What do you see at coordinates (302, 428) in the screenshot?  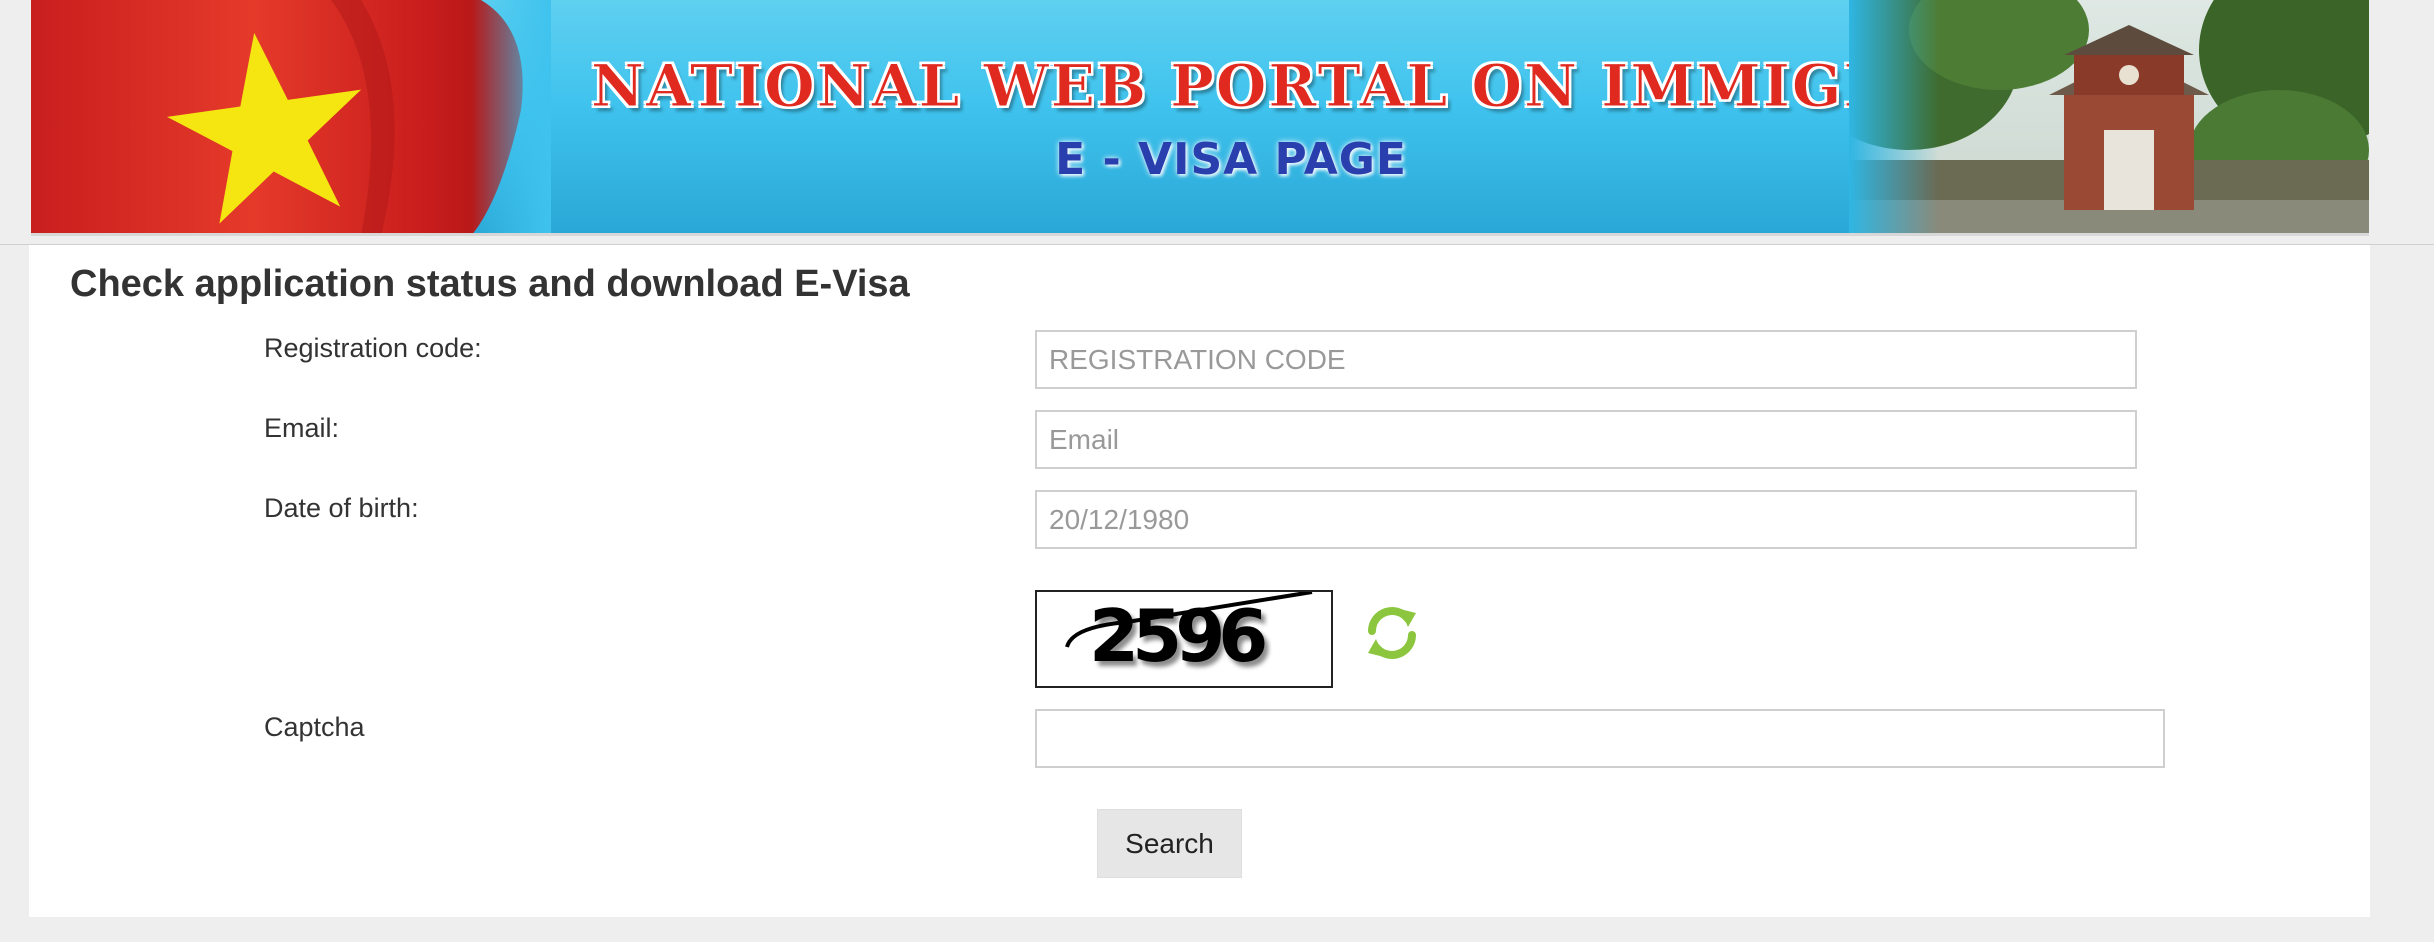 I see `email-label: Email:` at bounding box center [302, 428].